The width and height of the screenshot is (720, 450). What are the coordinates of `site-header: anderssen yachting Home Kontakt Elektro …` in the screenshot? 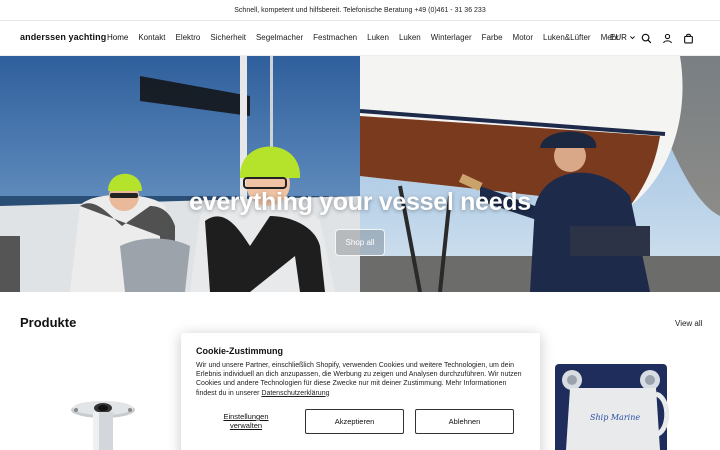 It's located at (360, 38).